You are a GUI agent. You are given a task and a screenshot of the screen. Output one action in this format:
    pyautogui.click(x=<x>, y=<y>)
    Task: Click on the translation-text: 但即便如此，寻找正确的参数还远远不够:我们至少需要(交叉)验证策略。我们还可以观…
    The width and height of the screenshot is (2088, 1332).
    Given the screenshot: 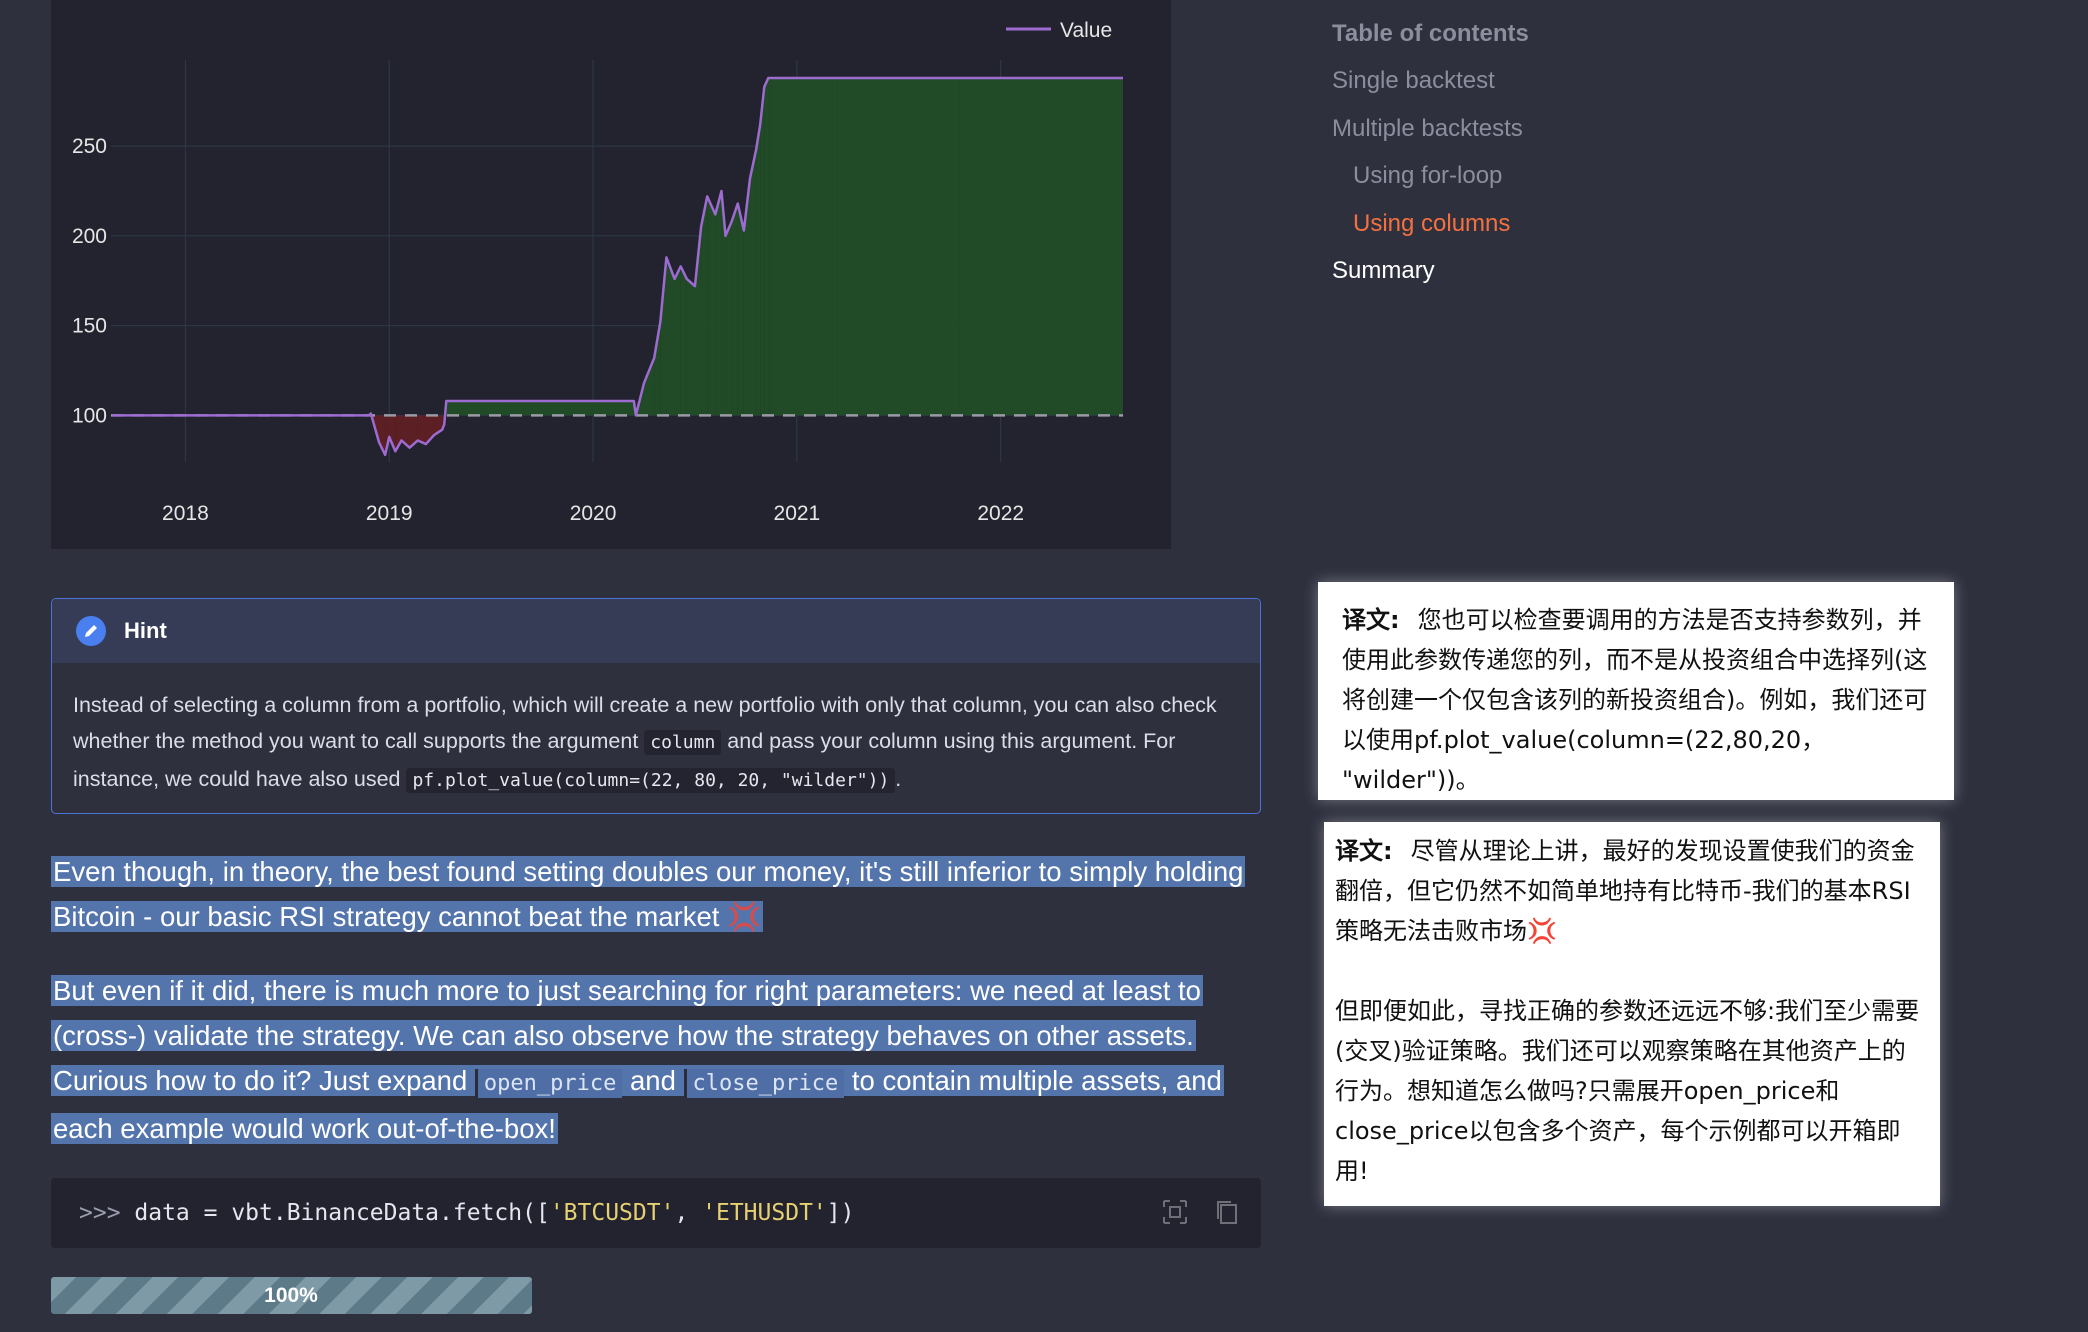 What is the action you would take?
    pyautogui.click(x=1627, y=1091)
    